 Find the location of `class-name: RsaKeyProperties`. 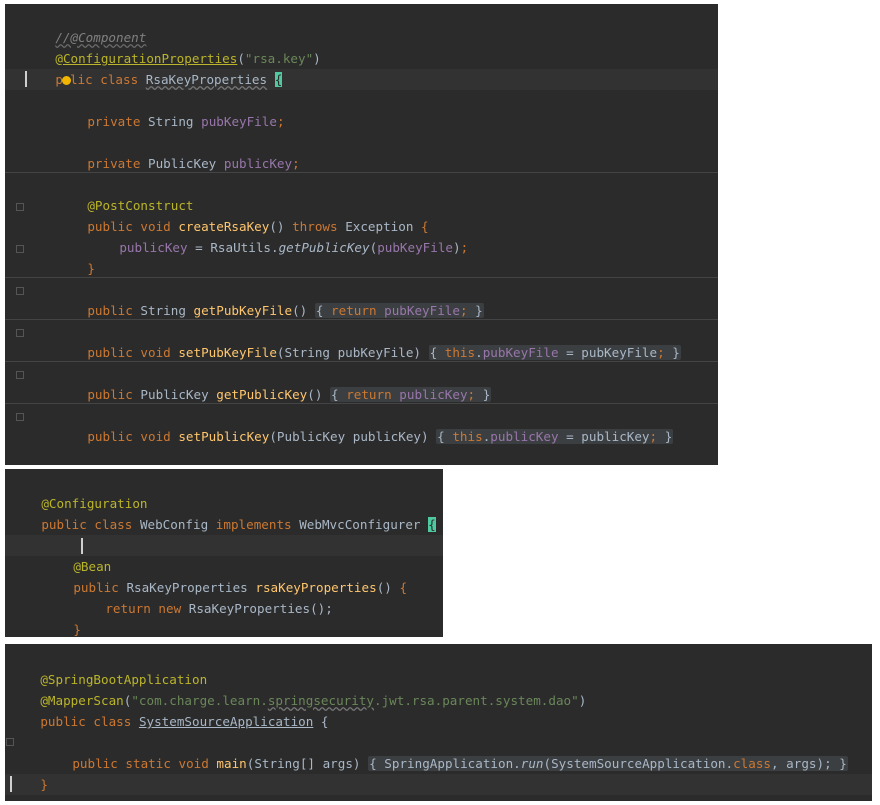

class-name: RsaKeyProperties is located at coordinates (206, 79).